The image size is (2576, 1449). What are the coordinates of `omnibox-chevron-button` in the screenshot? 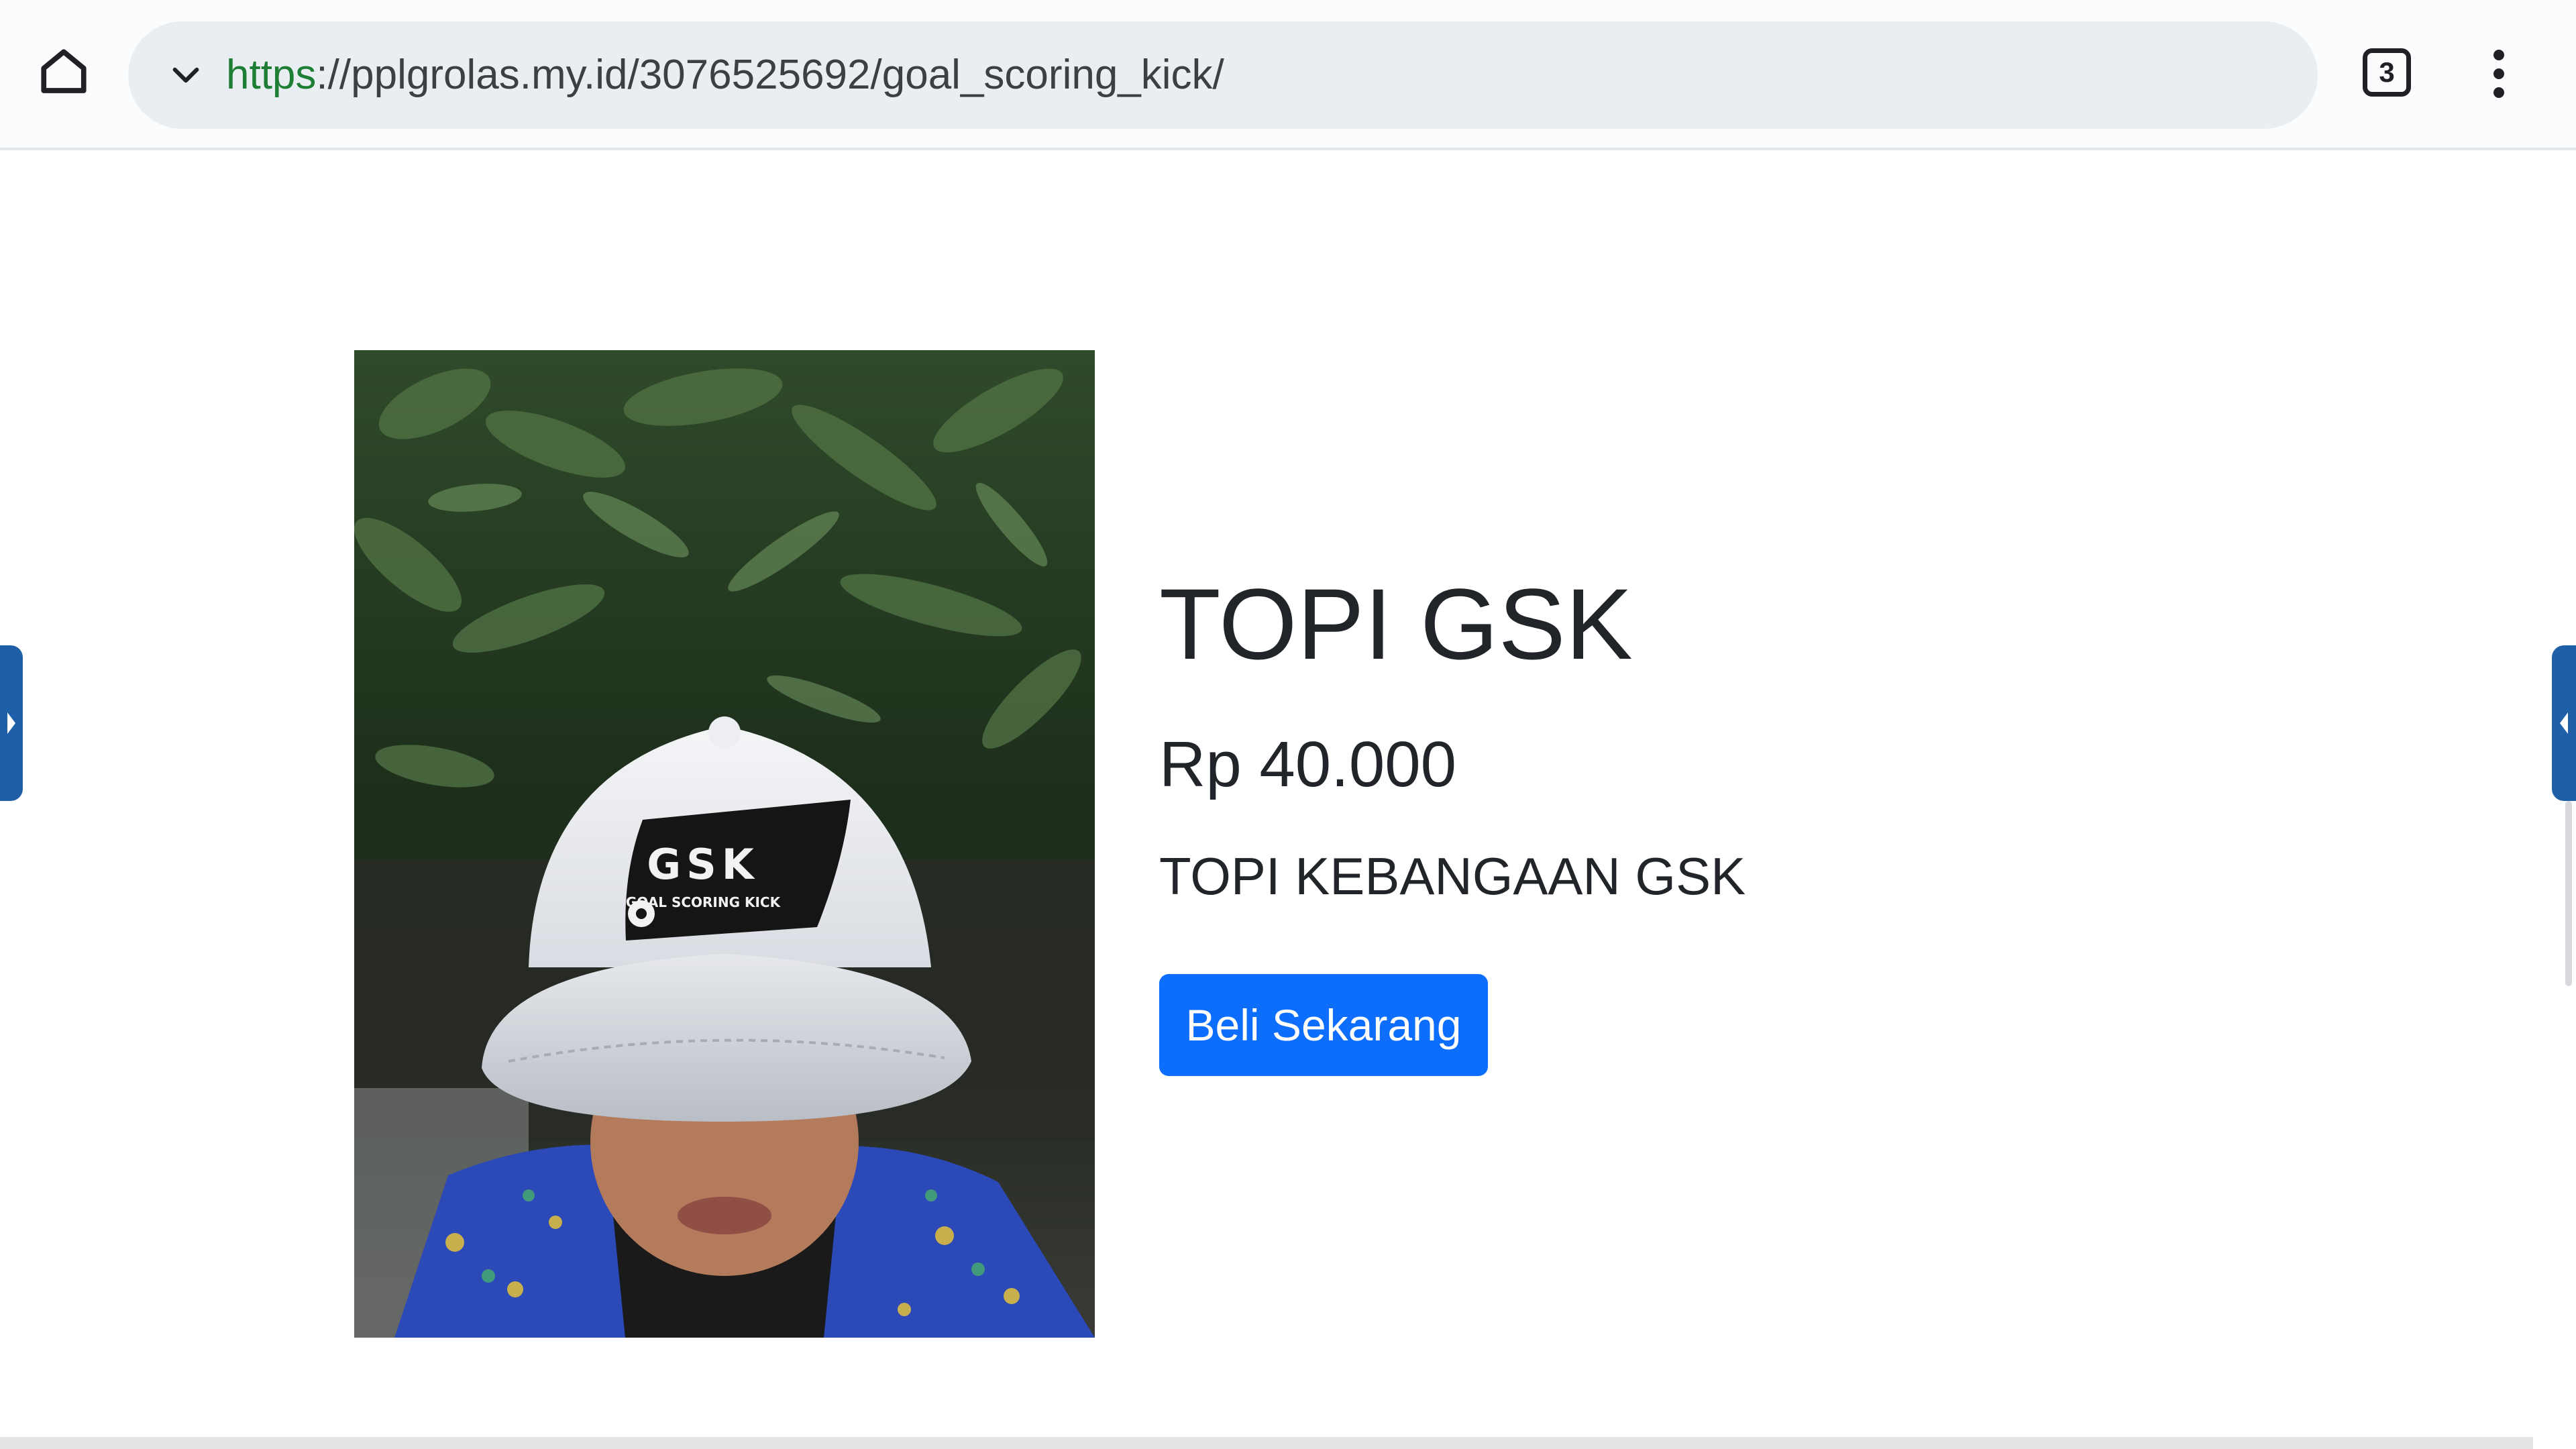 It's located at (186, 75).